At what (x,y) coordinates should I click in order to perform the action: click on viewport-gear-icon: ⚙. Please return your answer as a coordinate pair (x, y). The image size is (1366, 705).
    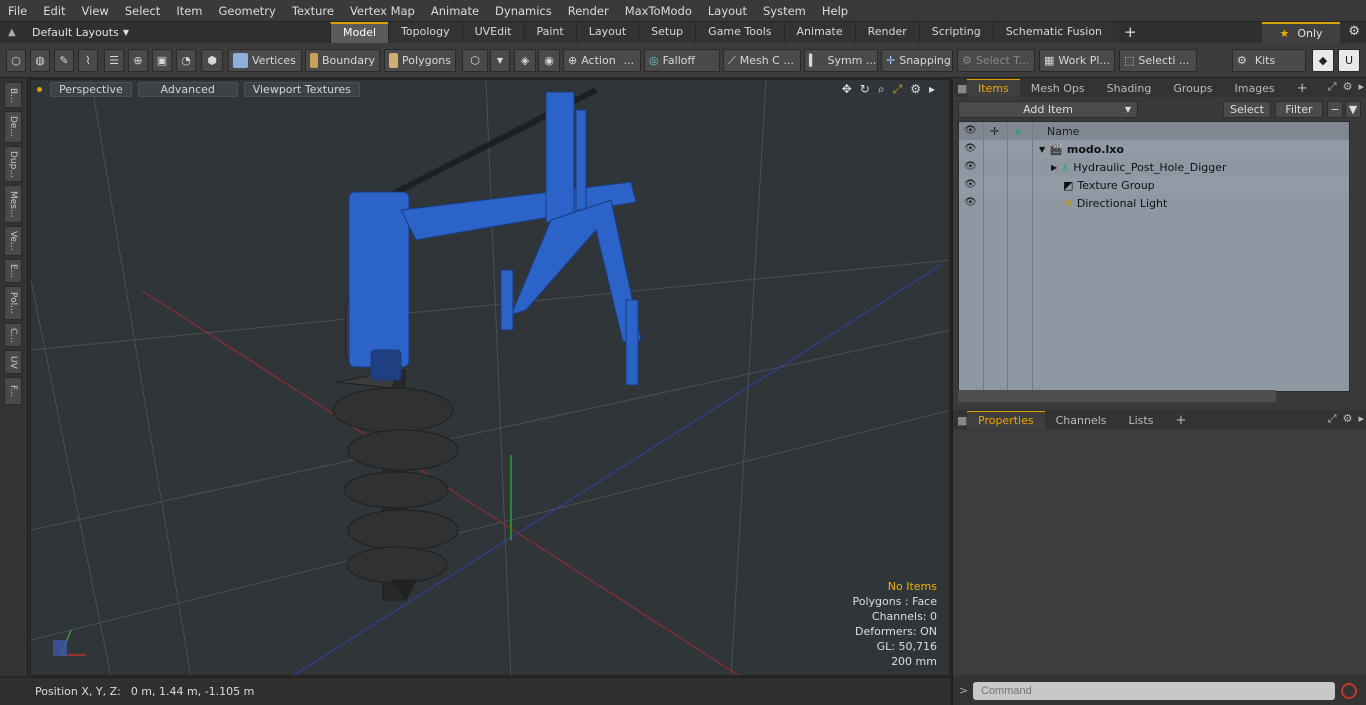
    Looking at the image, I should click on (915, 89).